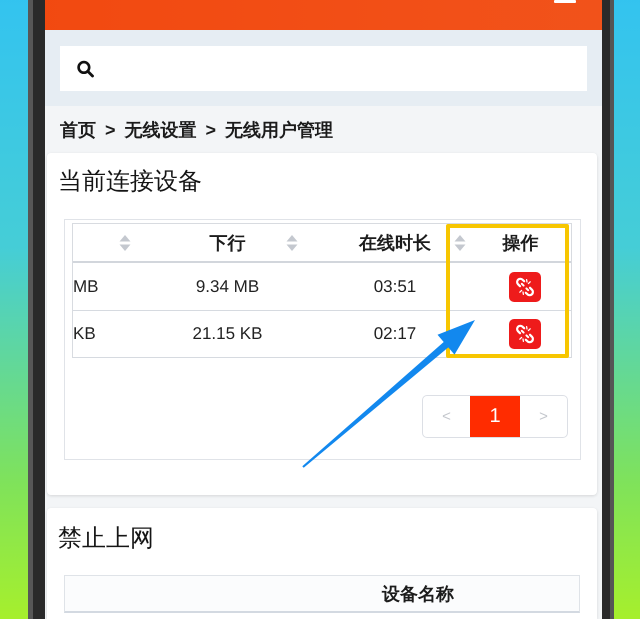 This screenshot has width=640, height=619. I want to click on table-cell: 9.34 MB, so click(228, 286).